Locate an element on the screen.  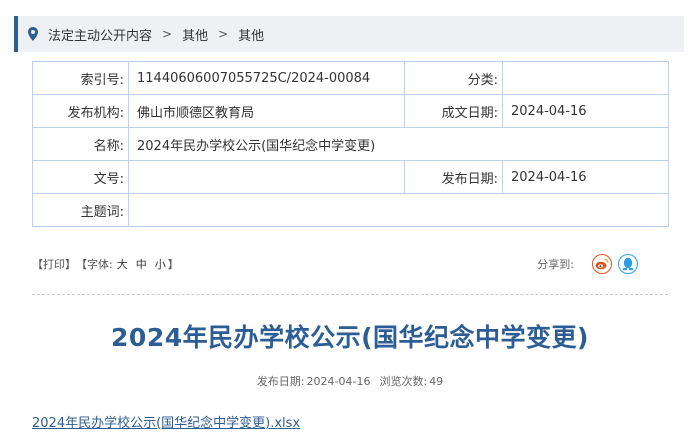
subject-words-label: 主题词: is located at coordinates (80, 210).